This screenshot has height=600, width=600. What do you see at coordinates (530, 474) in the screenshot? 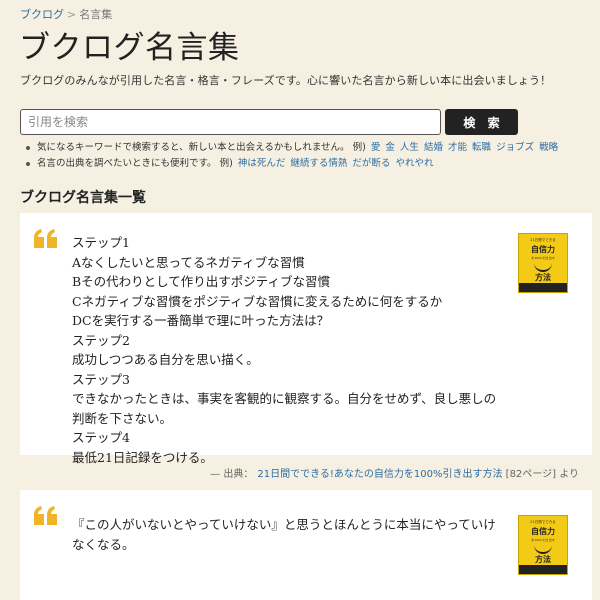
I see `source-page: [82ページ]` at bounding box center [530, 474].